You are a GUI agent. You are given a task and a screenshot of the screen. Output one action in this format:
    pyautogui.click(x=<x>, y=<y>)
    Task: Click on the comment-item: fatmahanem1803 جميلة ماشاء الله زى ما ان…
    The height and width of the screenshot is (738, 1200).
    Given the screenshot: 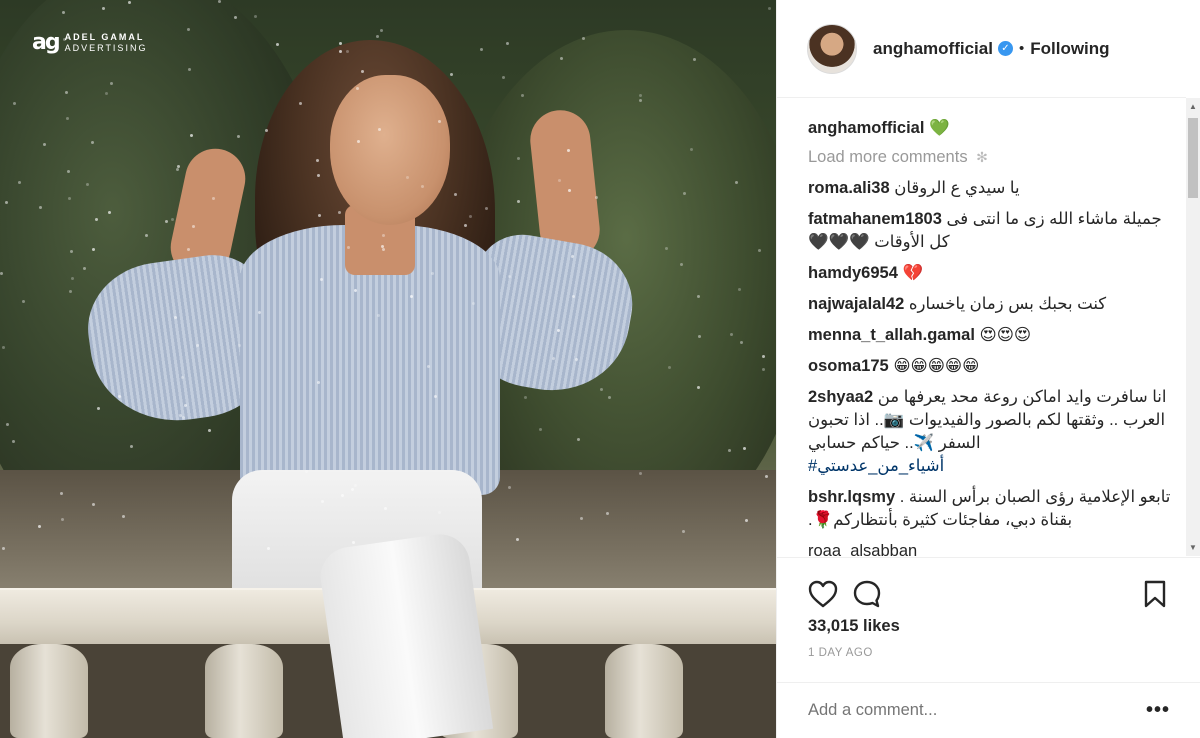 What is the action you would take?
    pyautogui.click(x=991, y=231)
    